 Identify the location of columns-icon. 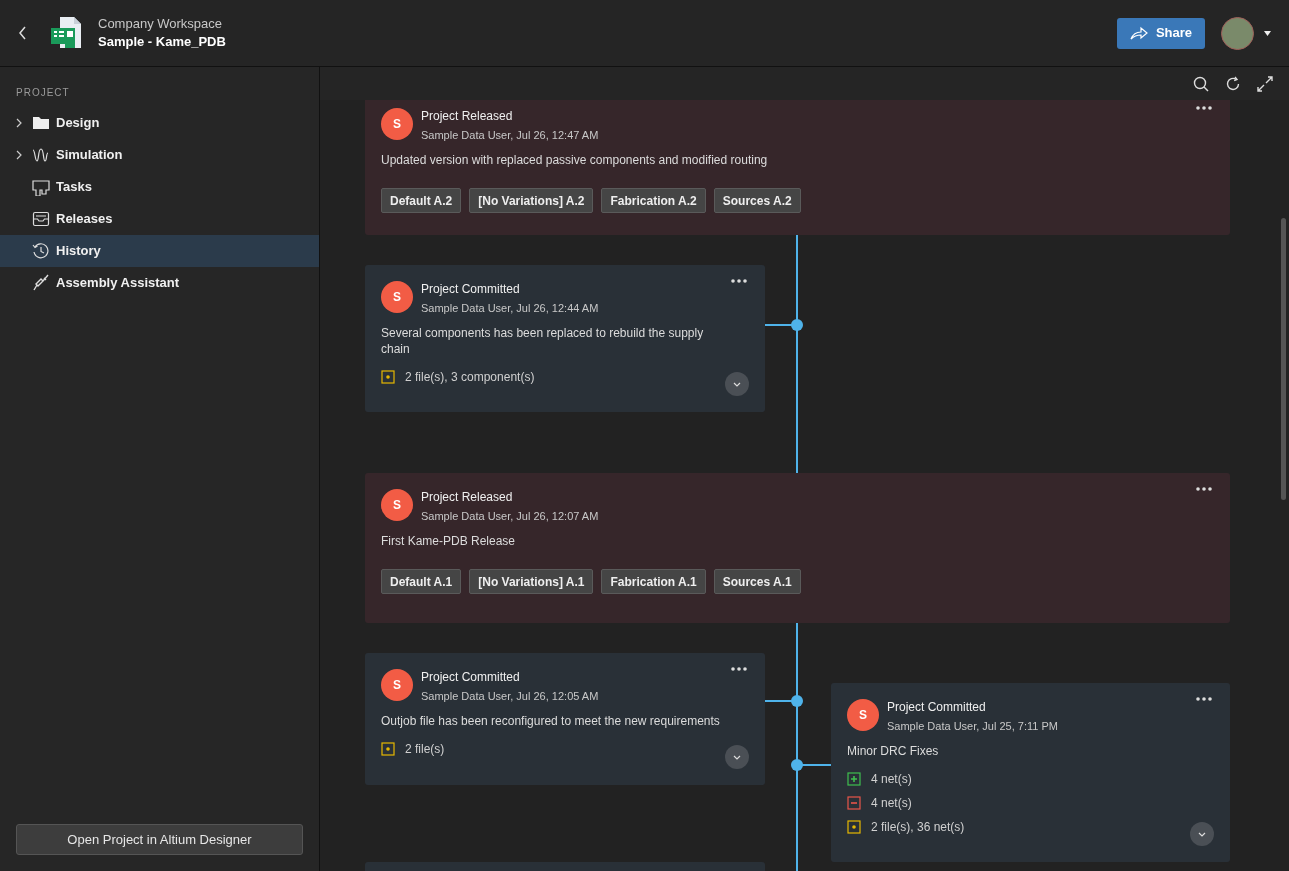
(41, 187).